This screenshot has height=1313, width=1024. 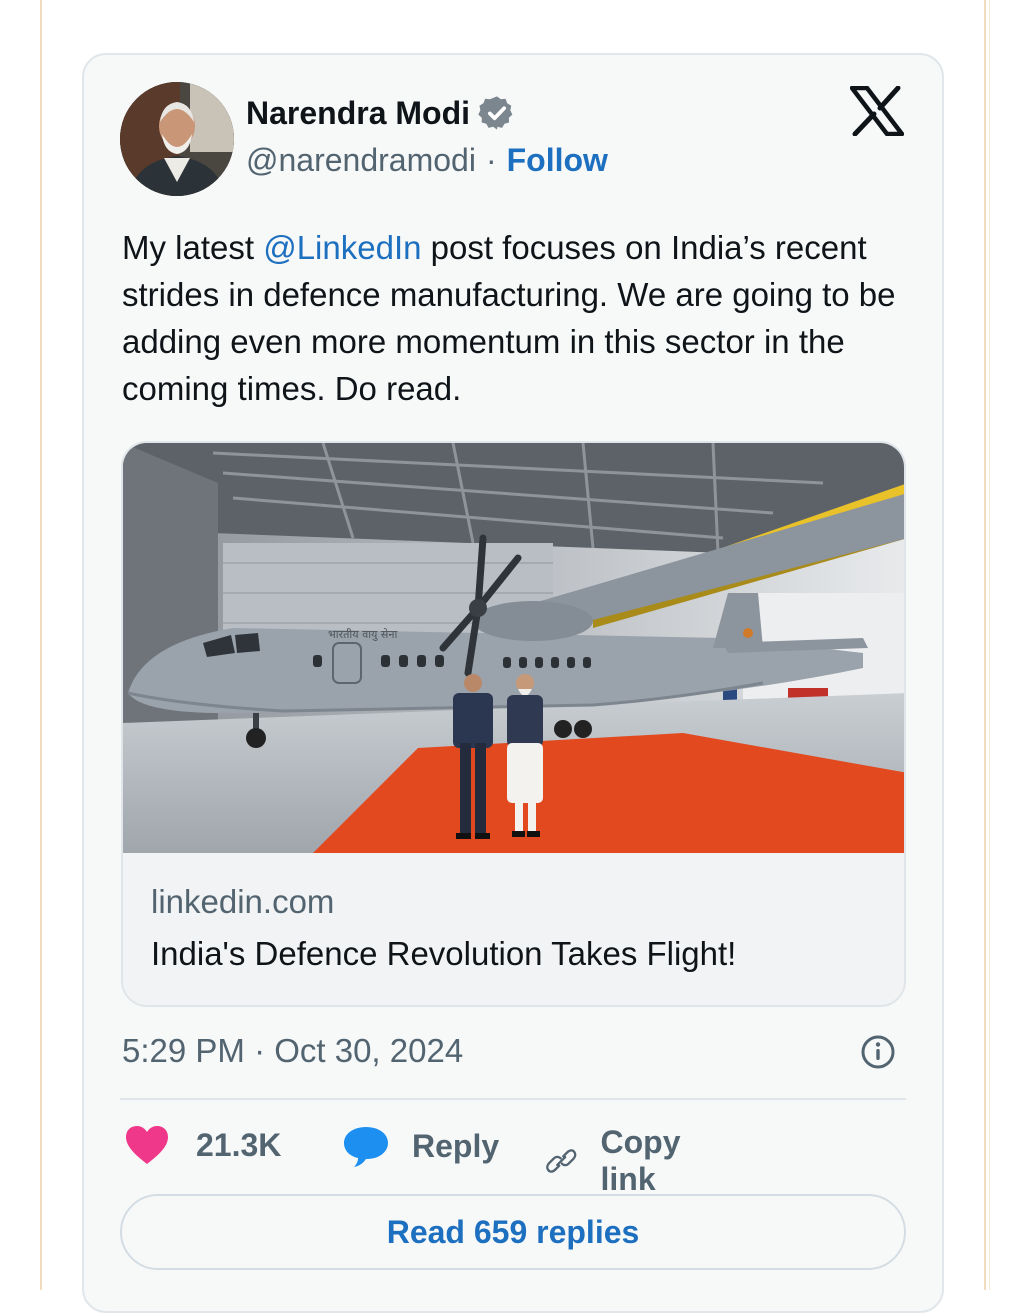 I want to click on read-replies-button: Read 659 replies, so click(x=513, y=1232).